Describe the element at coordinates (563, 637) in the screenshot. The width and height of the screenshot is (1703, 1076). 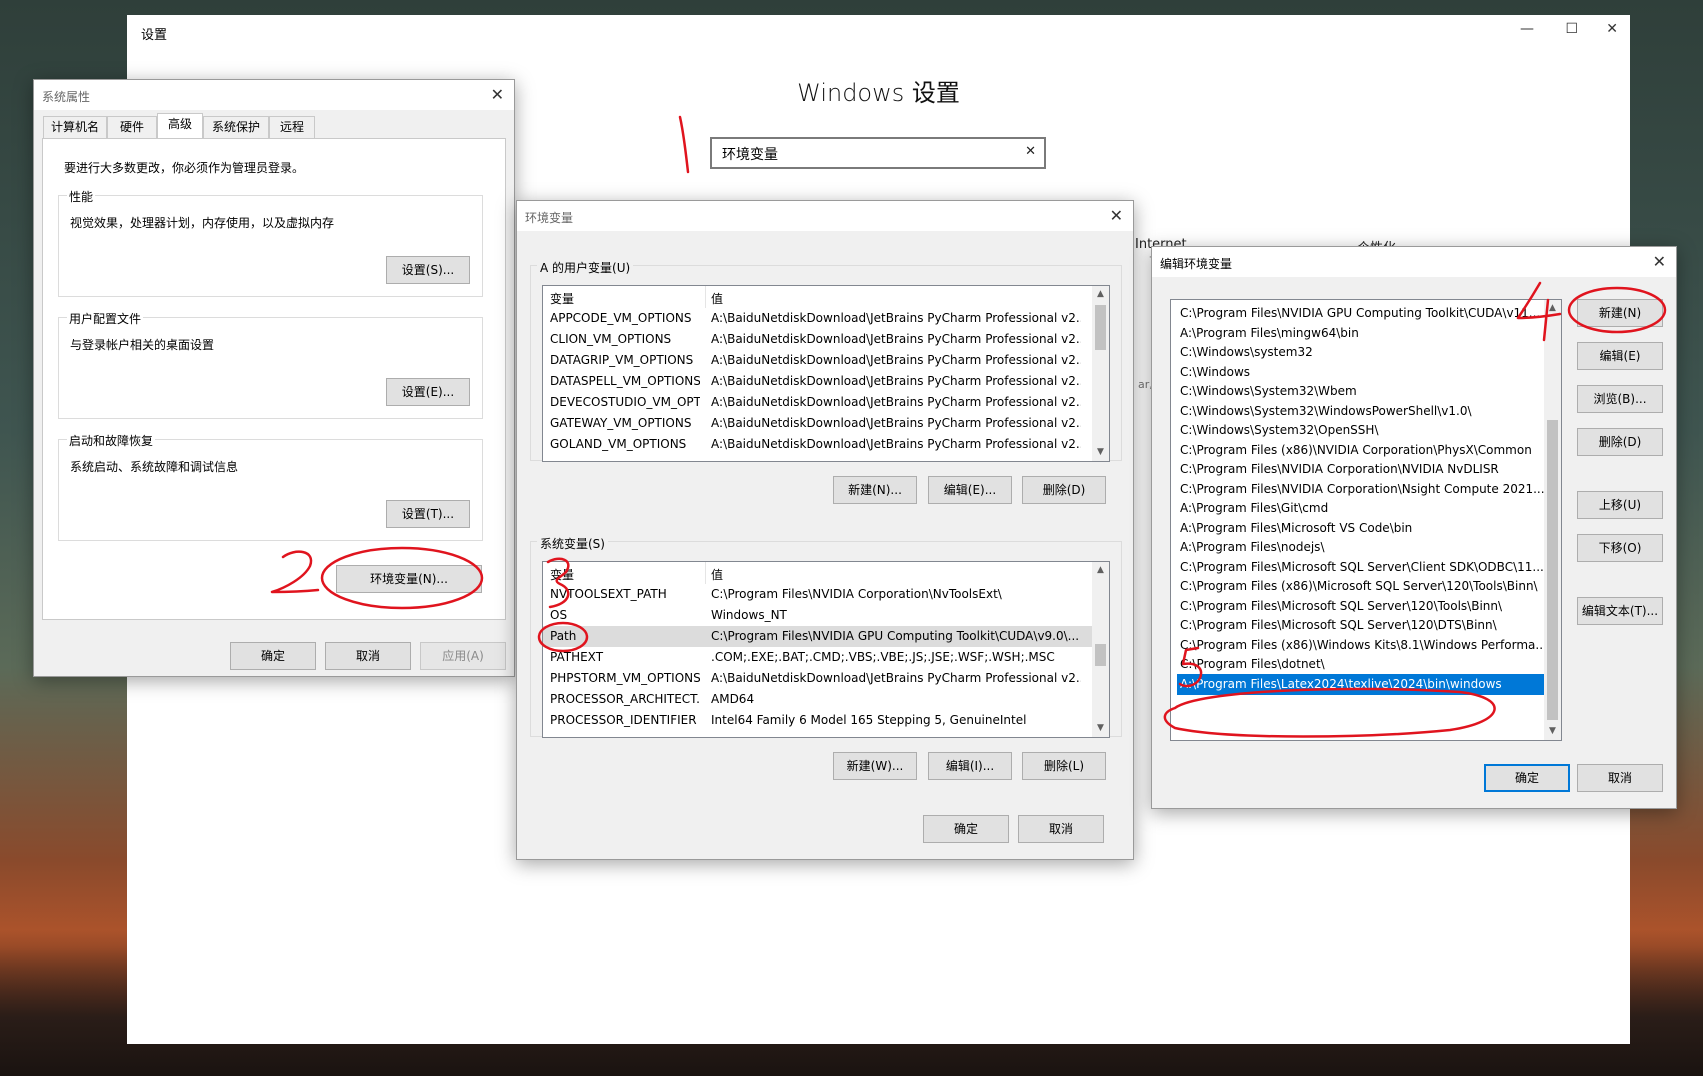
I see `annotation-circle-path` at that location.